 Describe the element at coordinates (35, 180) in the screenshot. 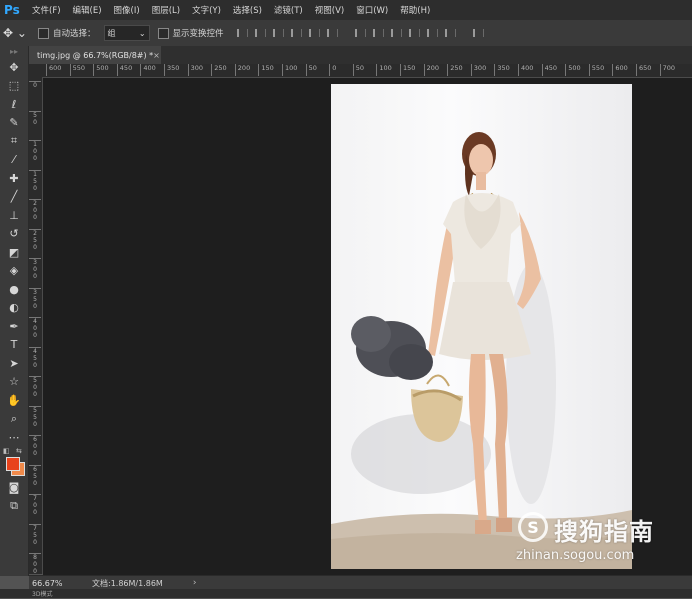

I see `ruler-v-tick: 150` at that location.